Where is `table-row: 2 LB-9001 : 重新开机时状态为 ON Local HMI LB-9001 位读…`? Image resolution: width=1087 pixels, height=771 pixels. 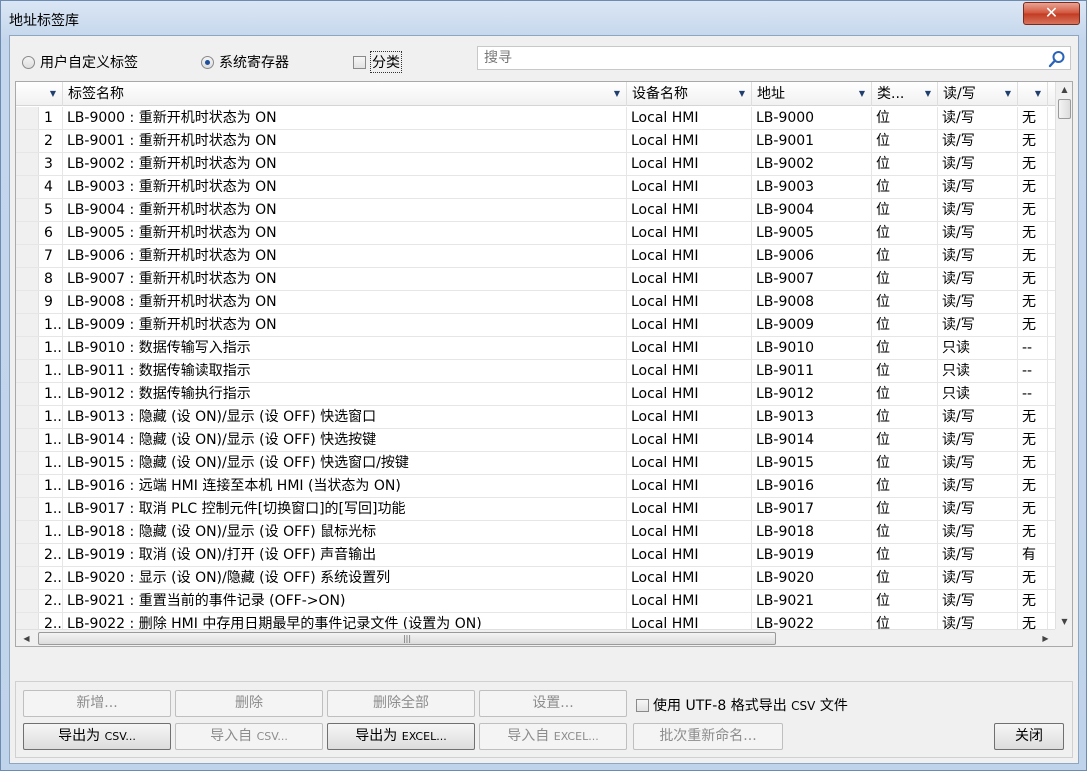 table-row: 2 LB-9001 : 重新开机时状态为 ON Local HMI LB-9001 位读… is located at coordinates (536, 141).